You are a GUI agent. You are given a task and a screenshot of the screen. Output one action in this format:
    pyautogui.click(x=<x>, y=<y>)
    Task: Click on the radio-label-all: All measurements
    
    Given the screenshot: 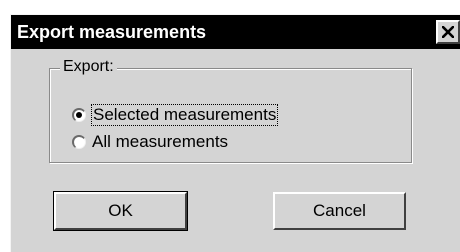 What is the action you would take?
    pyautogui.click(x=160, y=142)
    